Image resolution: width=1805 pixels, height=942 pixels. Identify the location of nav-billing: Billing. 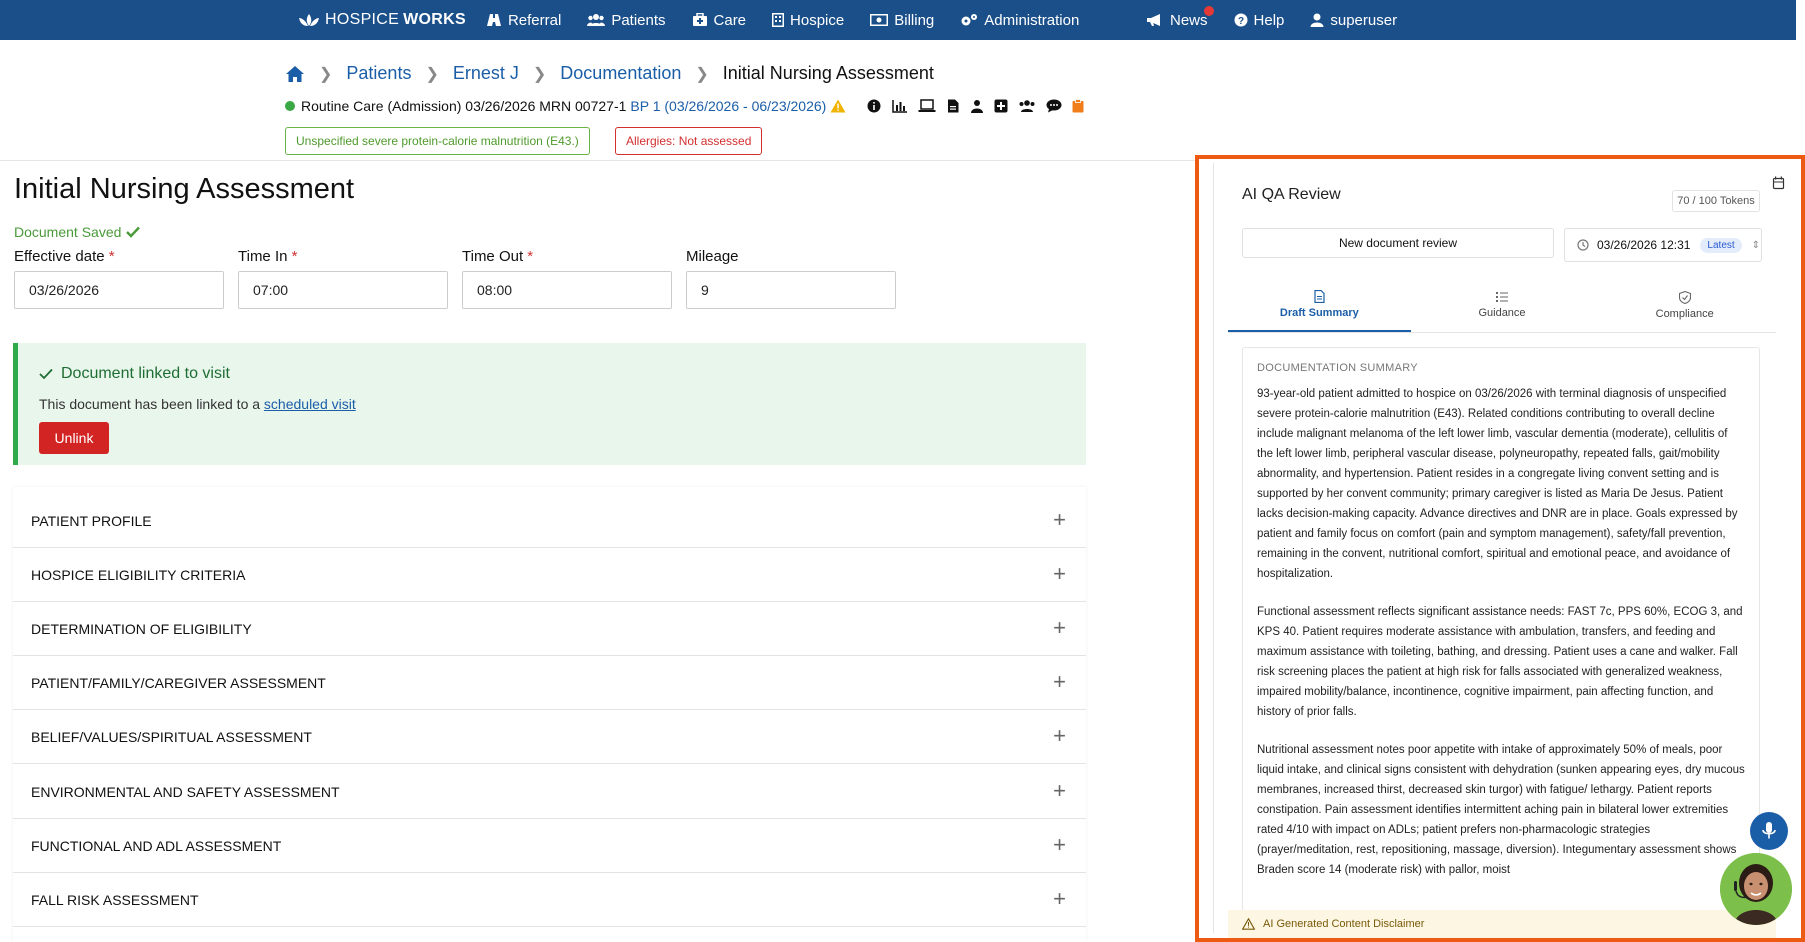
(902, 20).